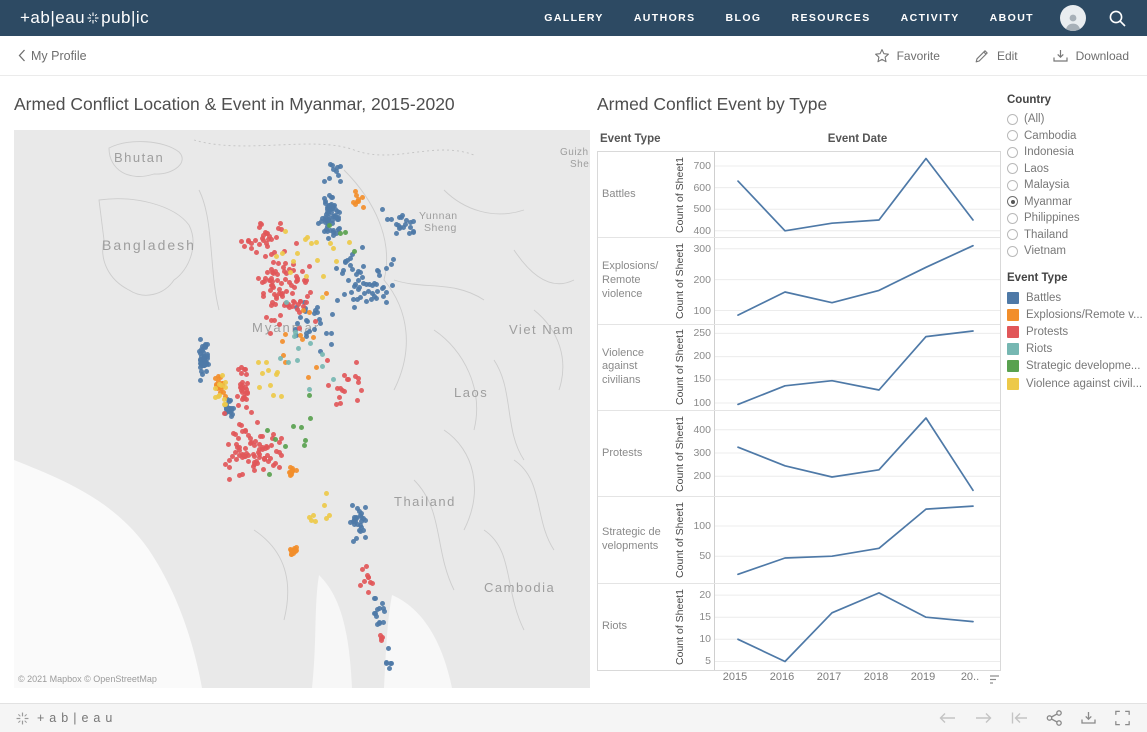 This screenshot has width=1147, height=732. What do you see at coordinates (1090, 56) in the screenshot?
I see `download-button: Download` at bounding box center [1090, 56].